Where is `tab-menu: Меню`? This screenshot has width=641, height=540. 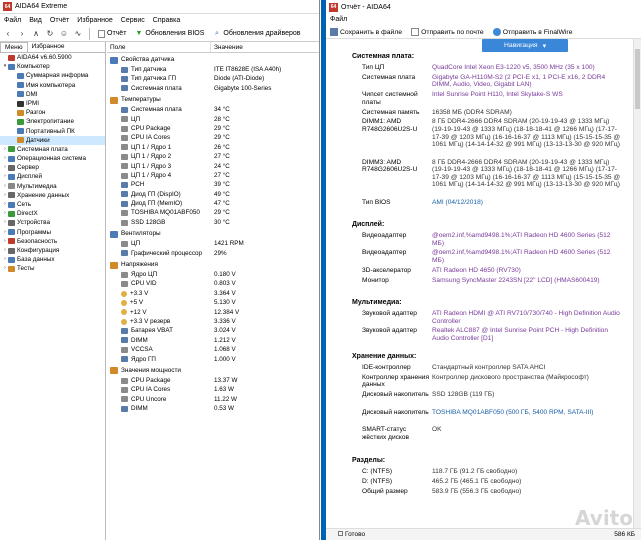 tab-menu: Меню is located at coordinates (14, 47).